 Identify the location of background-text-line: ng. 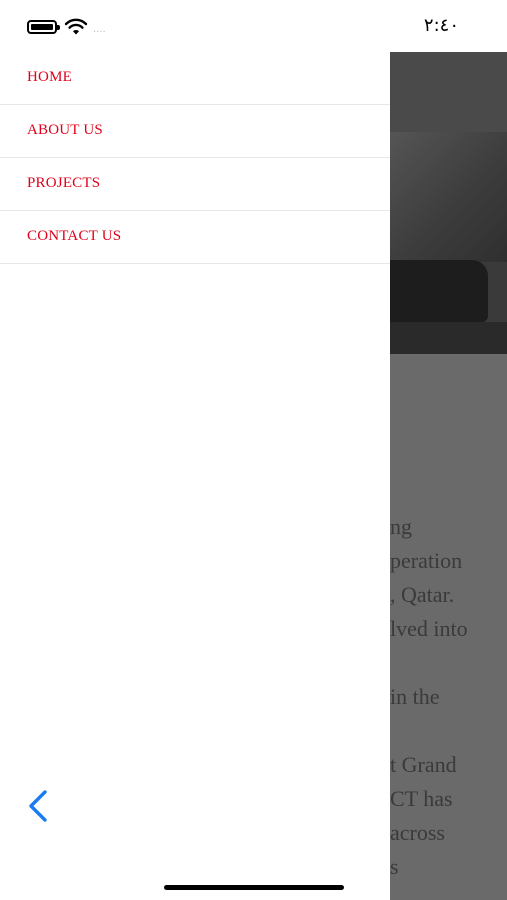
(401, 526).